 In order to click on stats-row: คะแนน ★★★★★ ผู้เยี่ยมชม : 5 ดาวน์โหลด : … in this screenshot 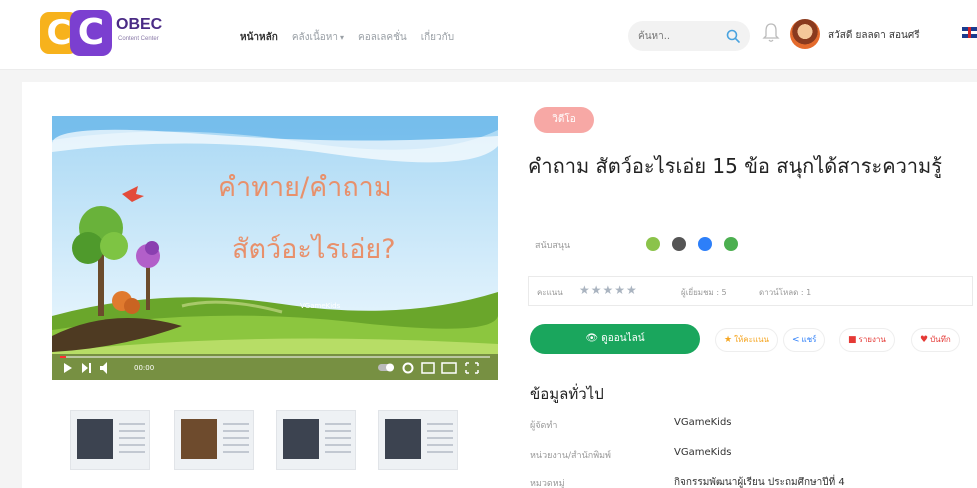, I will do `click(750, 291)`.